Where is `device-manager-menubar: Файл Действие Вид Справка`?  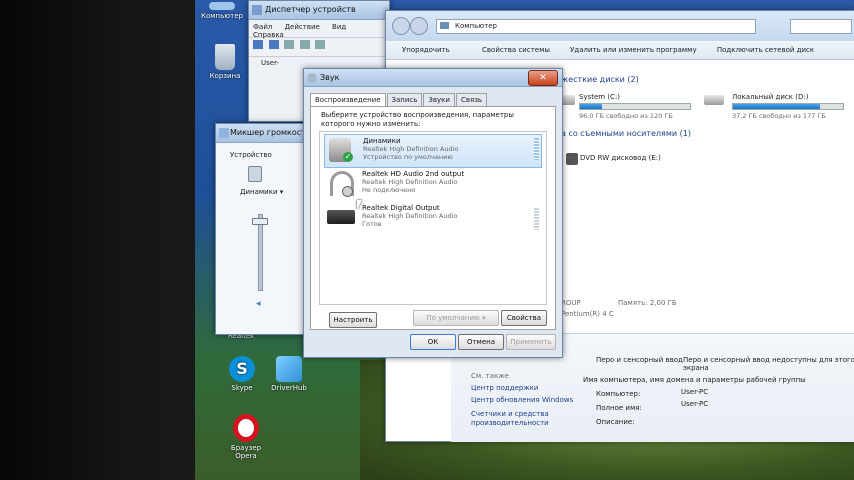
device-manager-menubar: Файл Действие Вид Справка is located at coordinates (319, 29).